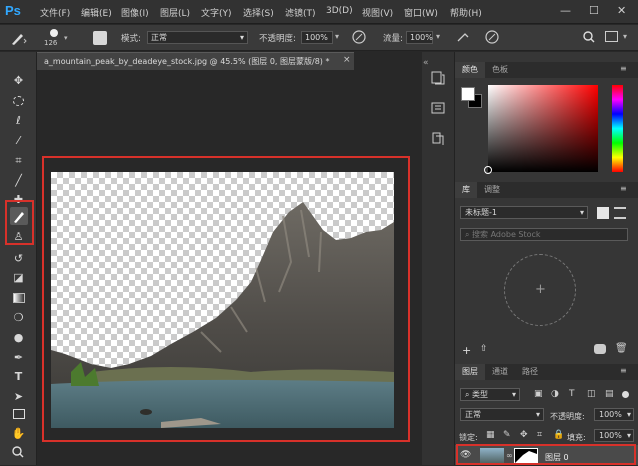  What do you see at coordinates (317, 37) in the screenshot?
I see `opacity-field: 100%` at bounding box center [317, 37].